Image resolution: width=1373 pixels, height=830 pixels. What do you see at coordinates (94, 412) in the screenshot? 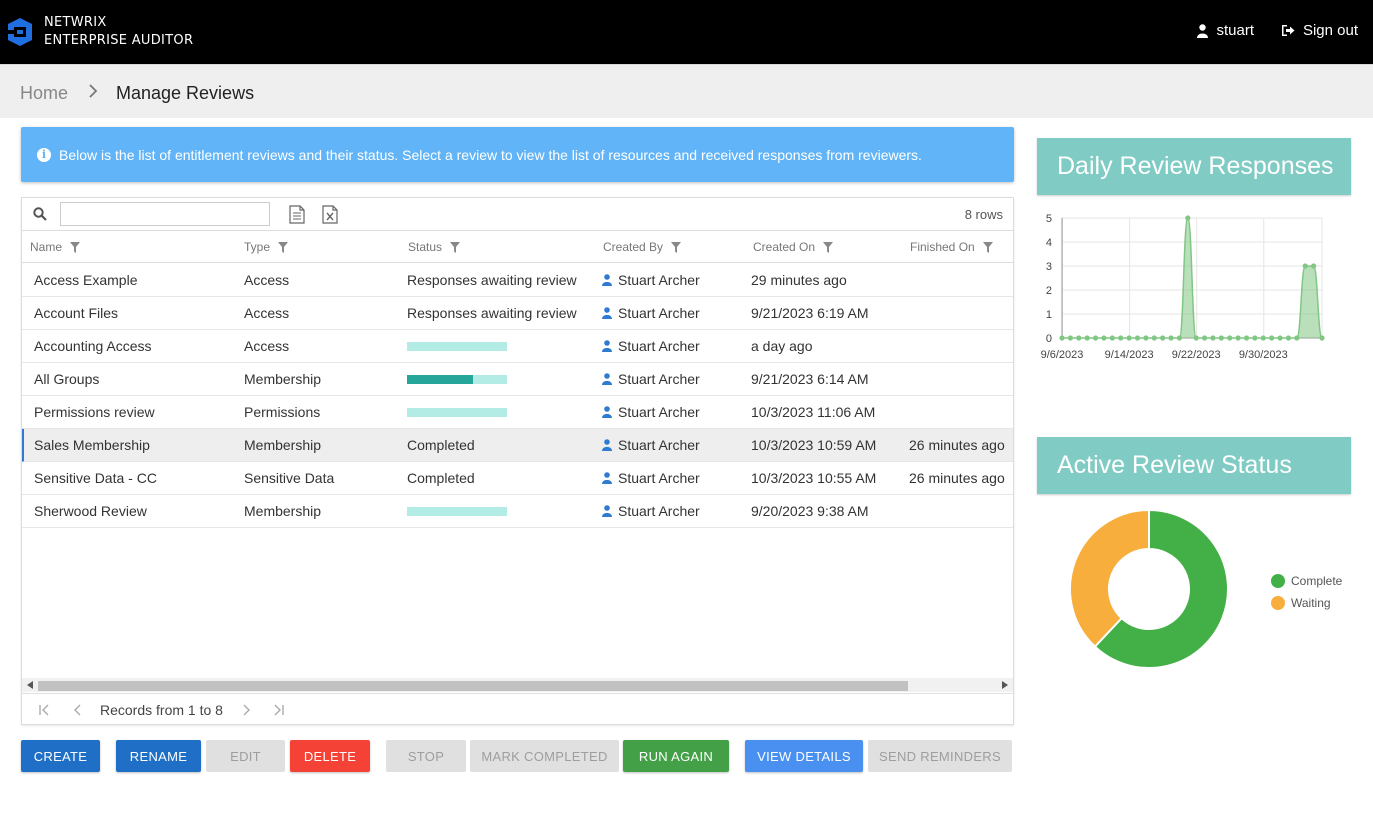
I see `cell-name: Permissions review` at bounding box center [94, 412].